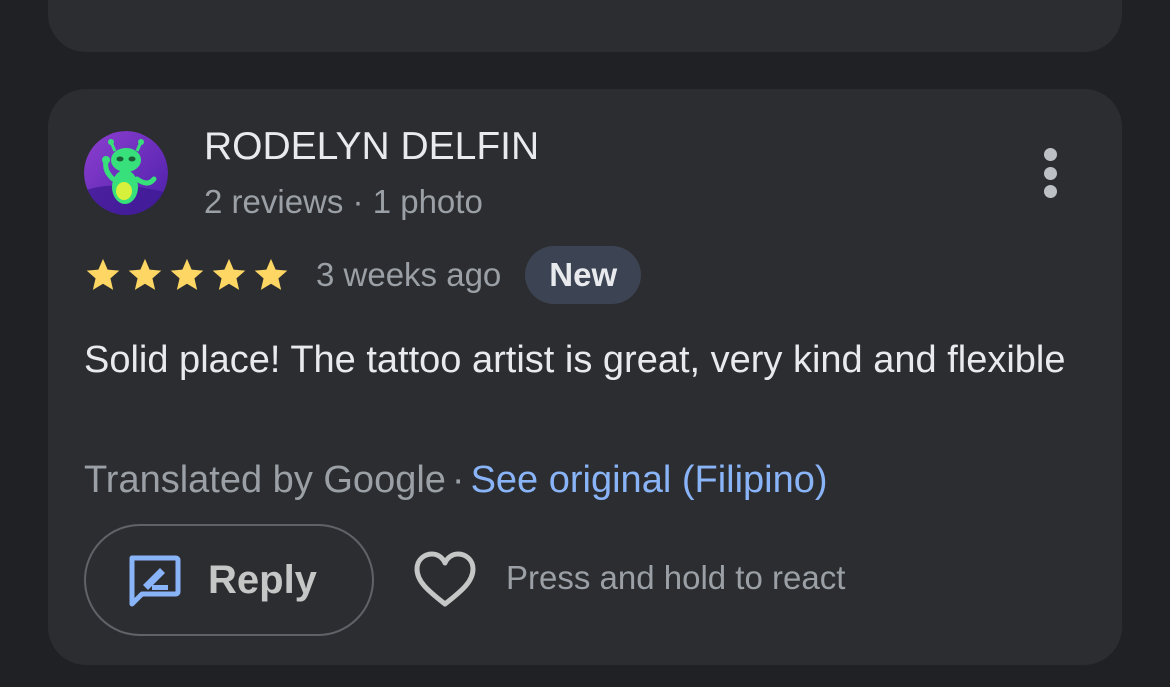  What do you see at coordinates (265, 480) in the screenshot?
I see `translated-by-label: Translated by Google` at bounding box center [265, 480].